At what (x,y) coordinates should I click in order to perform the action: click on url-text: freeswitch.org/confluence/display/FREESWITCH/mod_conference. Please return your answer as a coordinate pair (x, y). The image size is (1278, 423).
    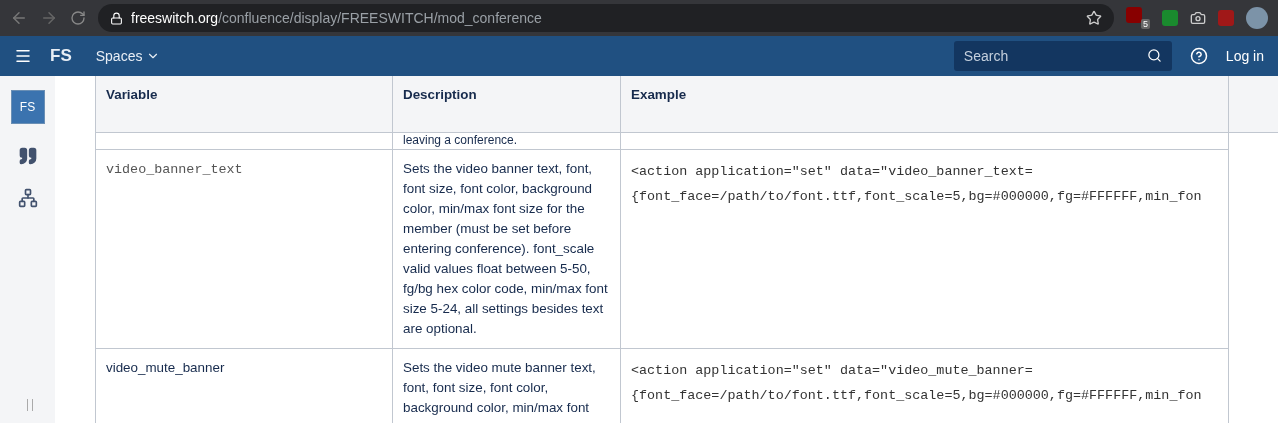
    Looking at the image, I should click on (336, 18).